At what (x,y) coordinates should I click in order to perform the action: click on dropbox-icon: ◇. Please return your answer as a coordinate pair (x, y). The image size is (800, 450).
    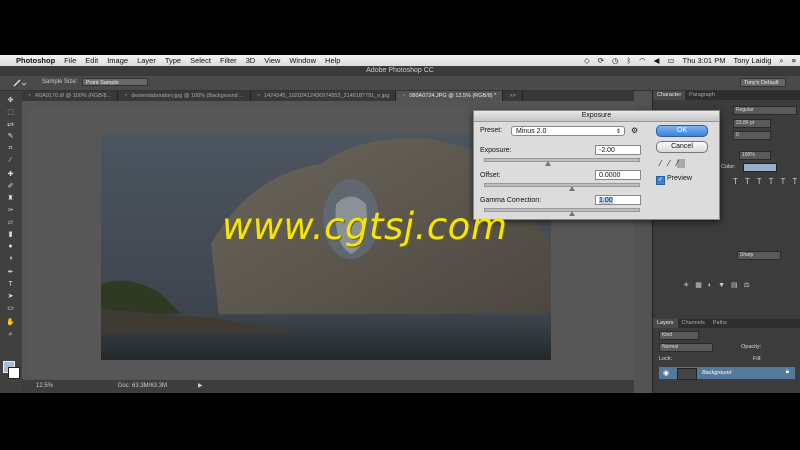
    Looking at the image, I should click on (587, 60).